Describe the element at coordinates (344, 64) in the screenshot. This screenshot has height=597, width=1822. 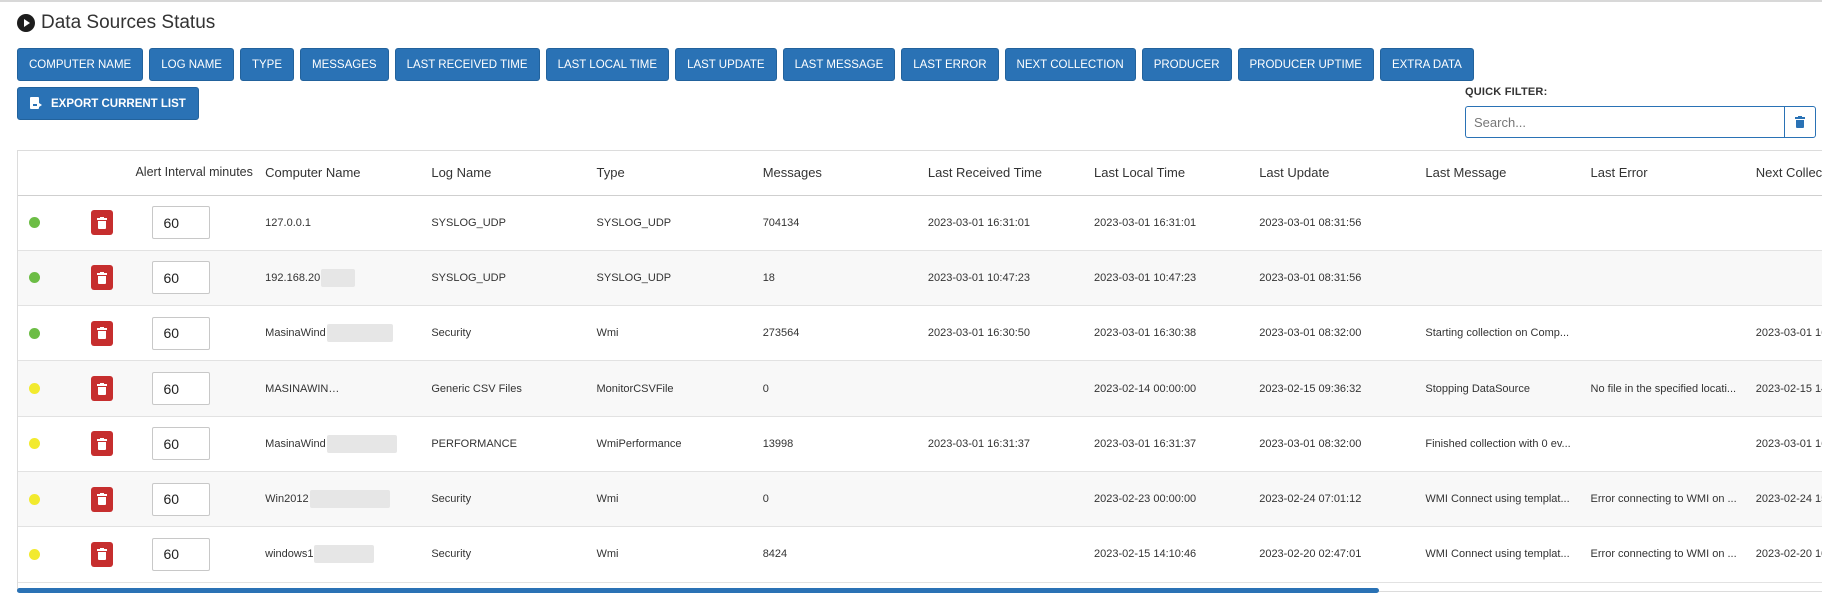
I see `column-button-messages: MESSAGES` at that location.